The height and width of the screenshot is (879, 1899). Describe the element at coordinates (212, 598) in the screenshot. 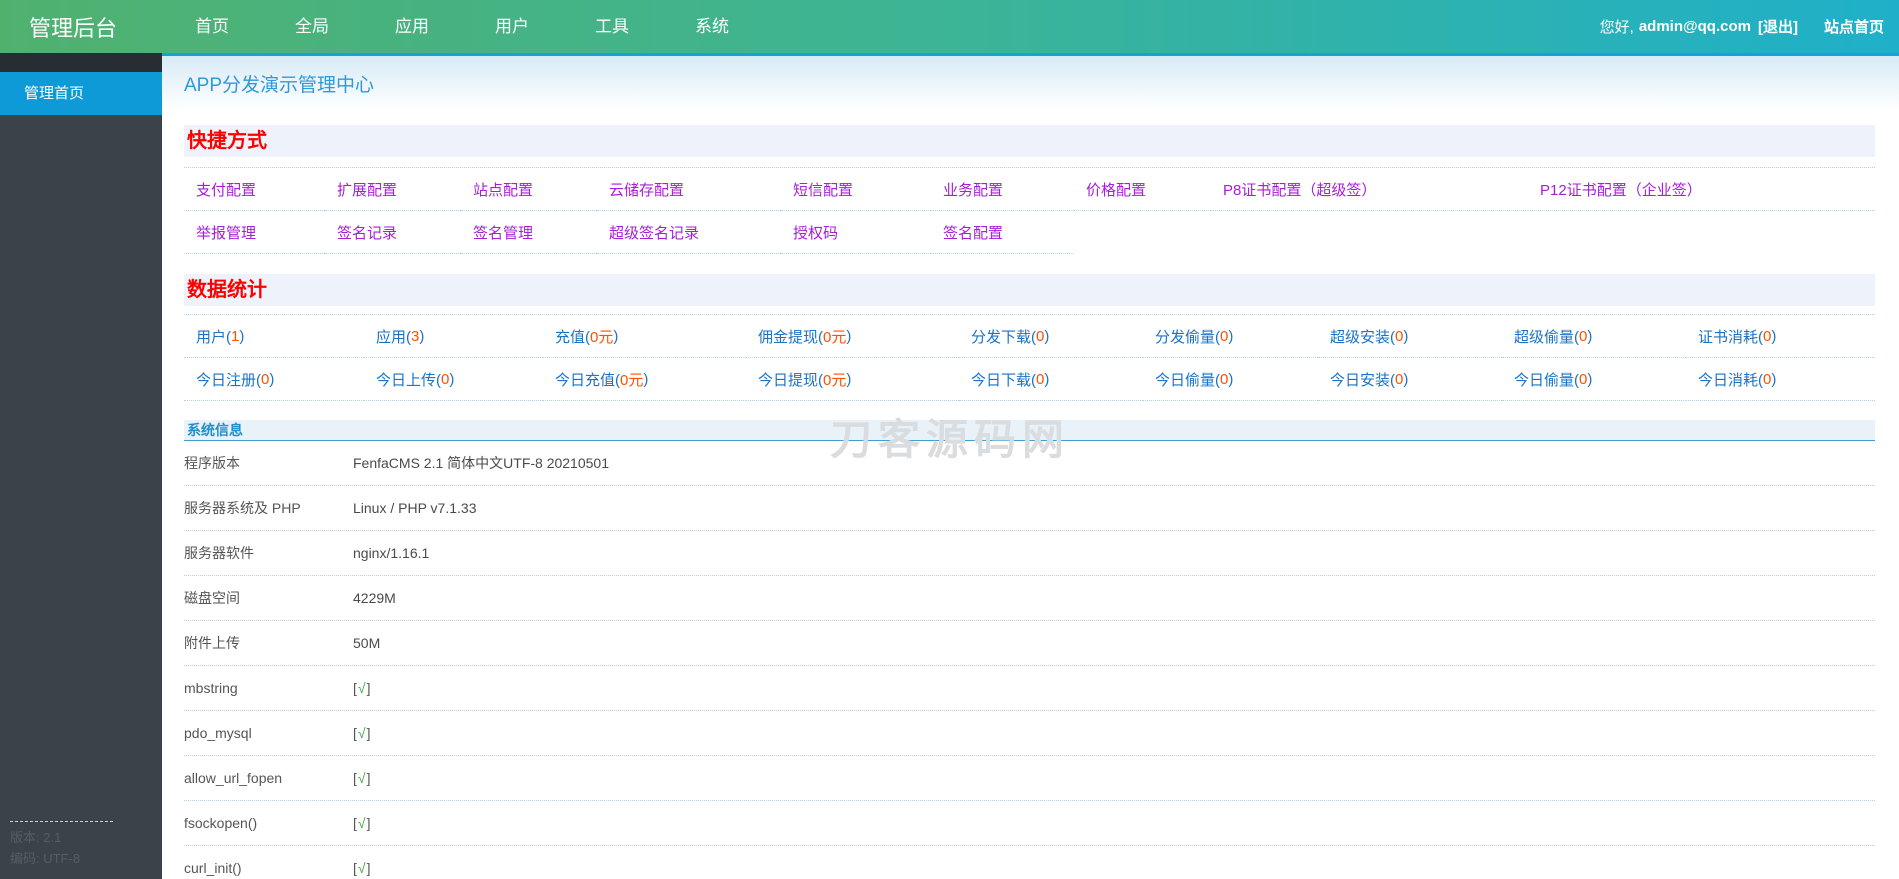

I see `system-info-label: 磁盘空间` at that location.